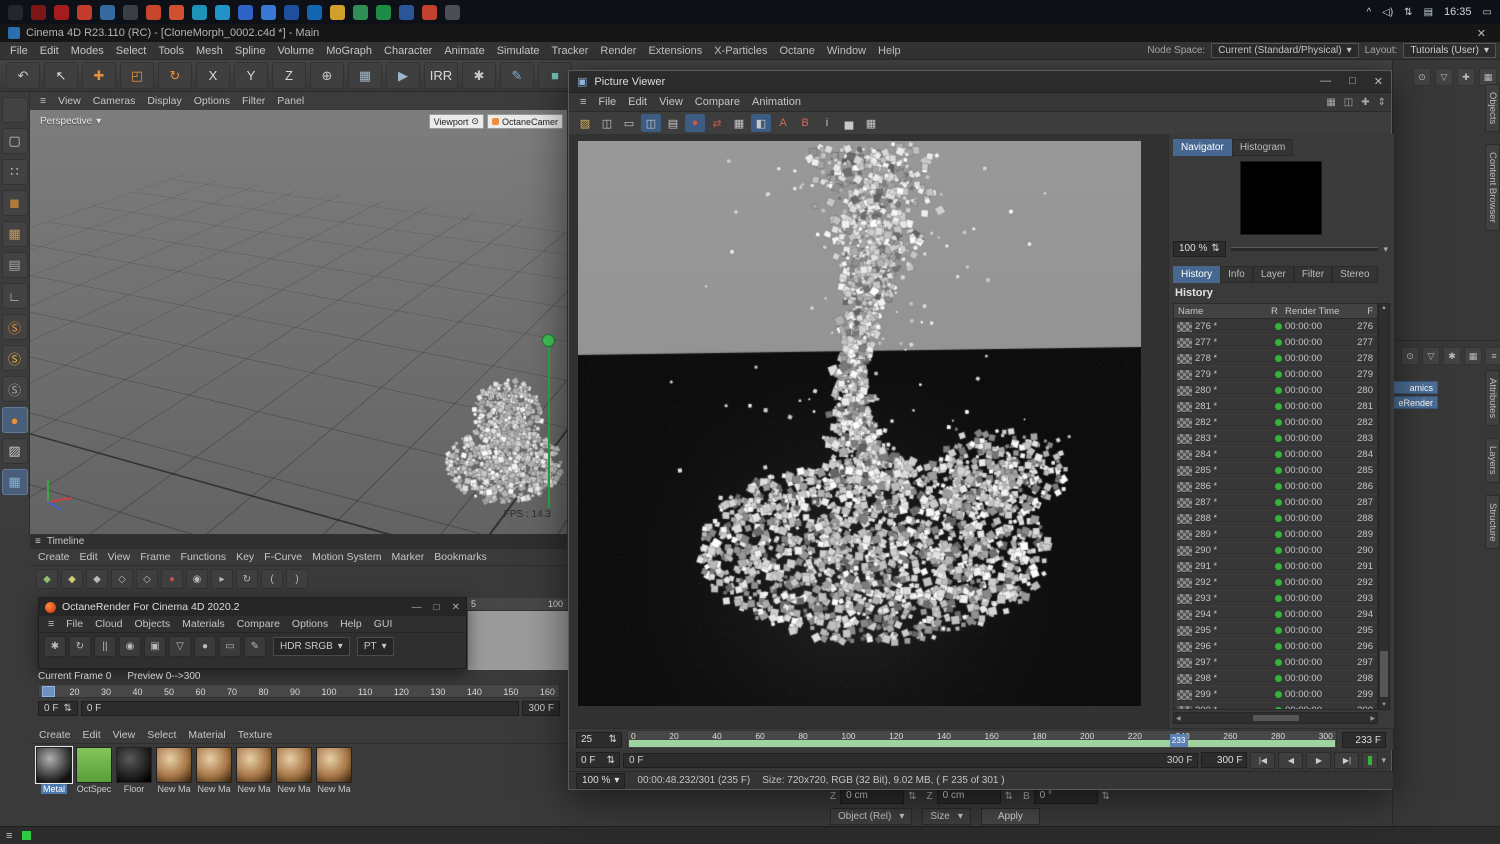 Image resolution: width=1500 pixels, height=844 pixels. Describe the element at coordinates (1313, 274) in the screenshot. I see `side-tab: Filter` at that location.